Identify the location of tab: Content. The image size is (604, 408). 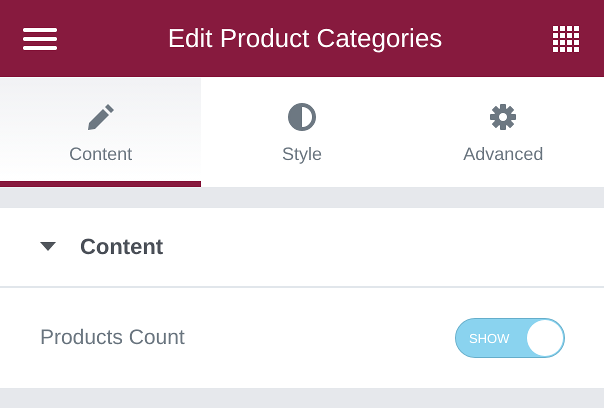
(101, 132).